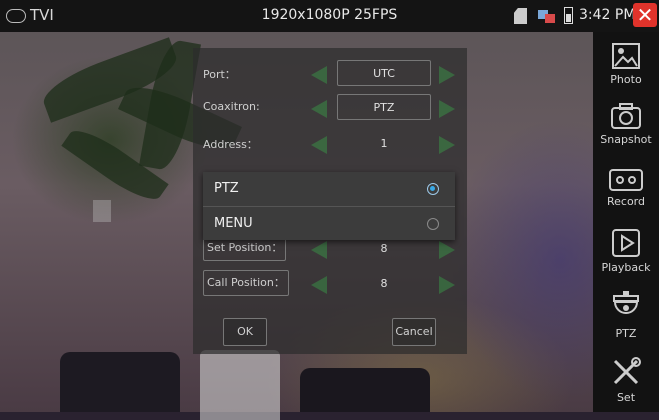 This screenshot has width=659, height=420. What do you see at coordinates (384, 73) in the screenshot?
I see `port-value: UTC` at bounding box center [384, 73].